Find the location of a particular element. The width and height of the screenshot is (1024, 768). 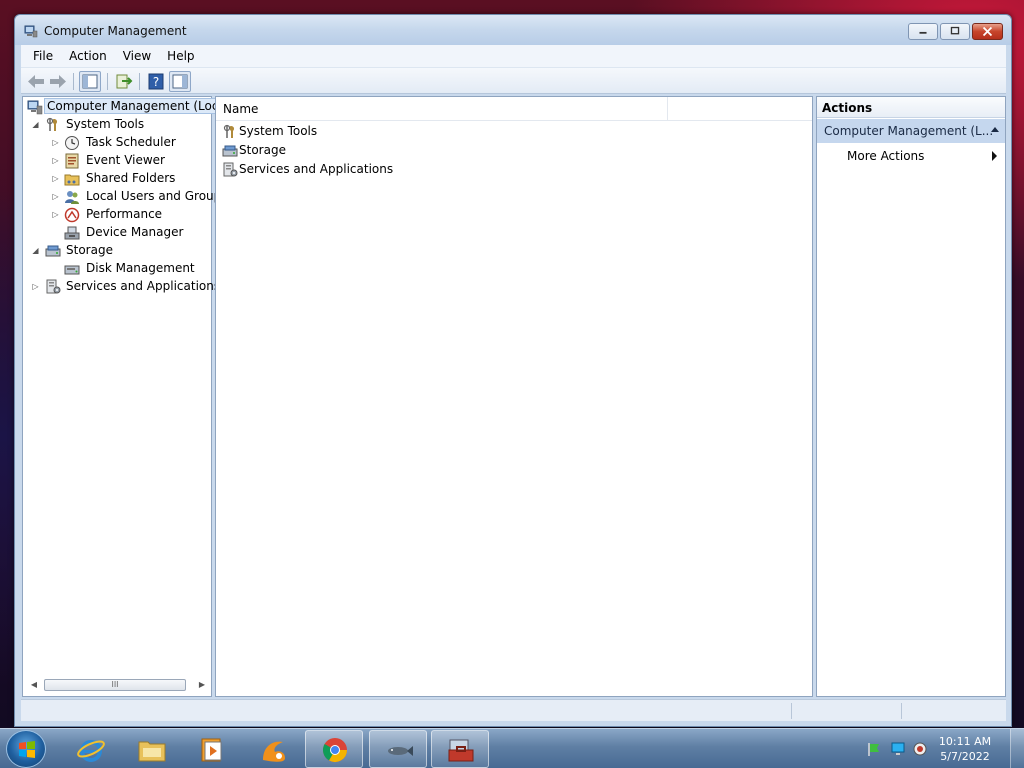

help-button: ? is located at coordinates (156, 81).